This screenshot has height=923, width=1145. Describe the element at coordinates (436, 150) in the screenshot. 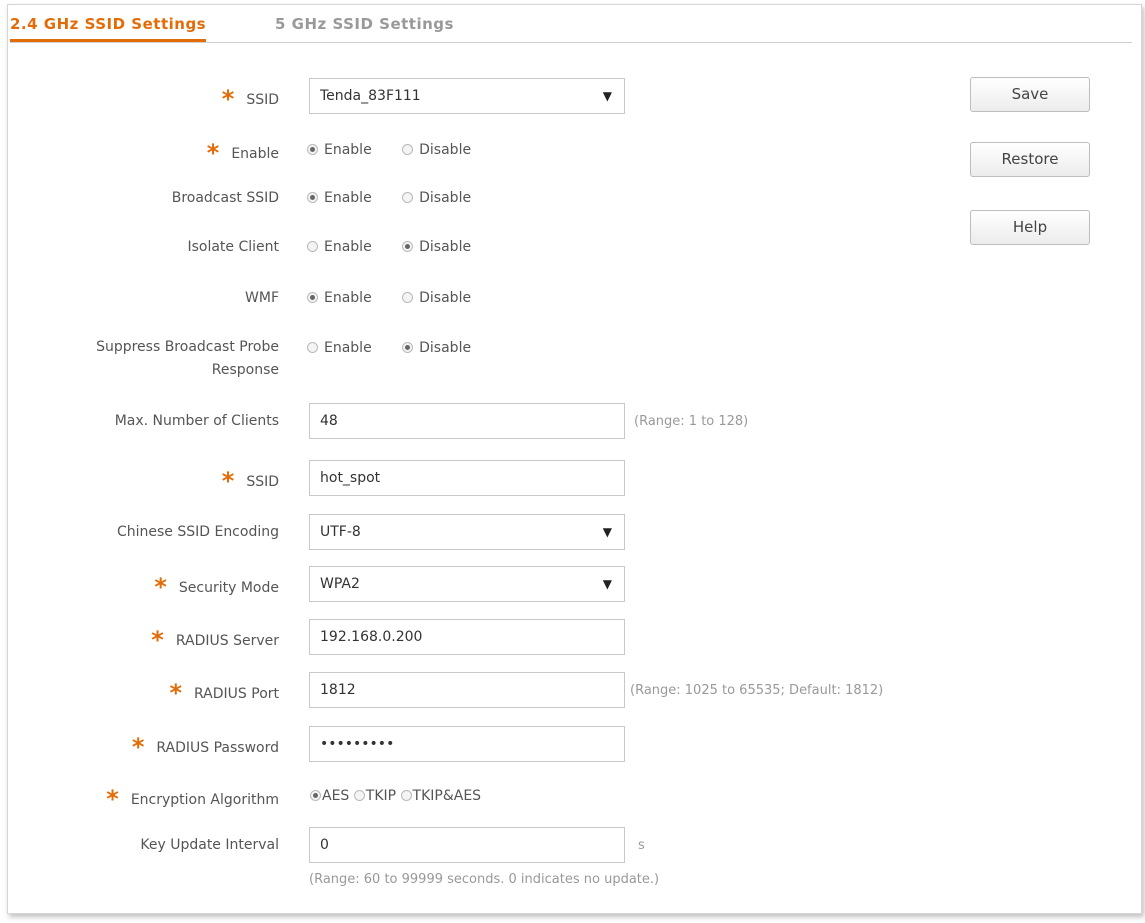

I see `enable-radio-disable: Disable` at that location.